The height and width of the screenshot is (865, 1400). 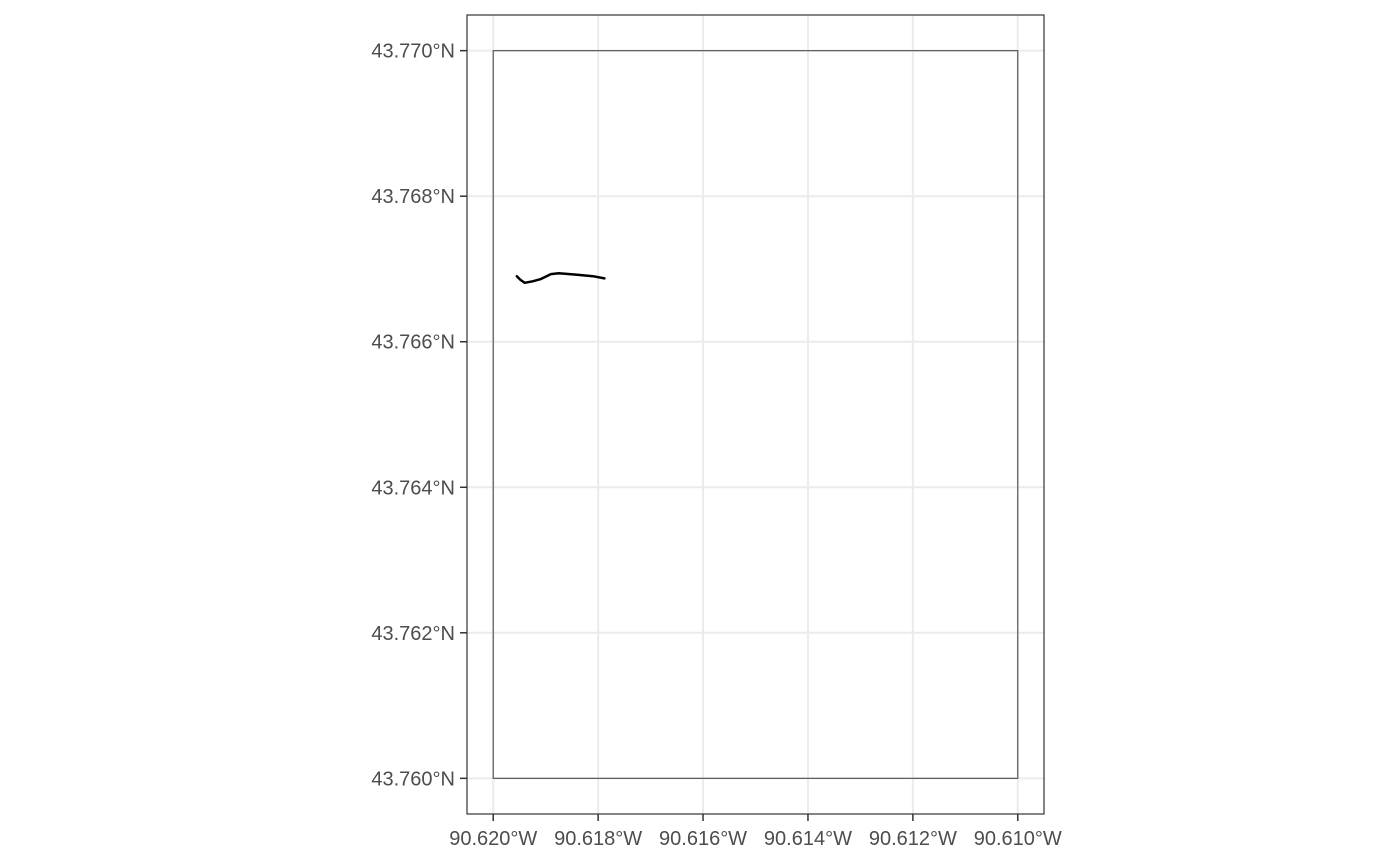 I want to click on y-tick-label: 43.762°N, so click(x=413, y=634).